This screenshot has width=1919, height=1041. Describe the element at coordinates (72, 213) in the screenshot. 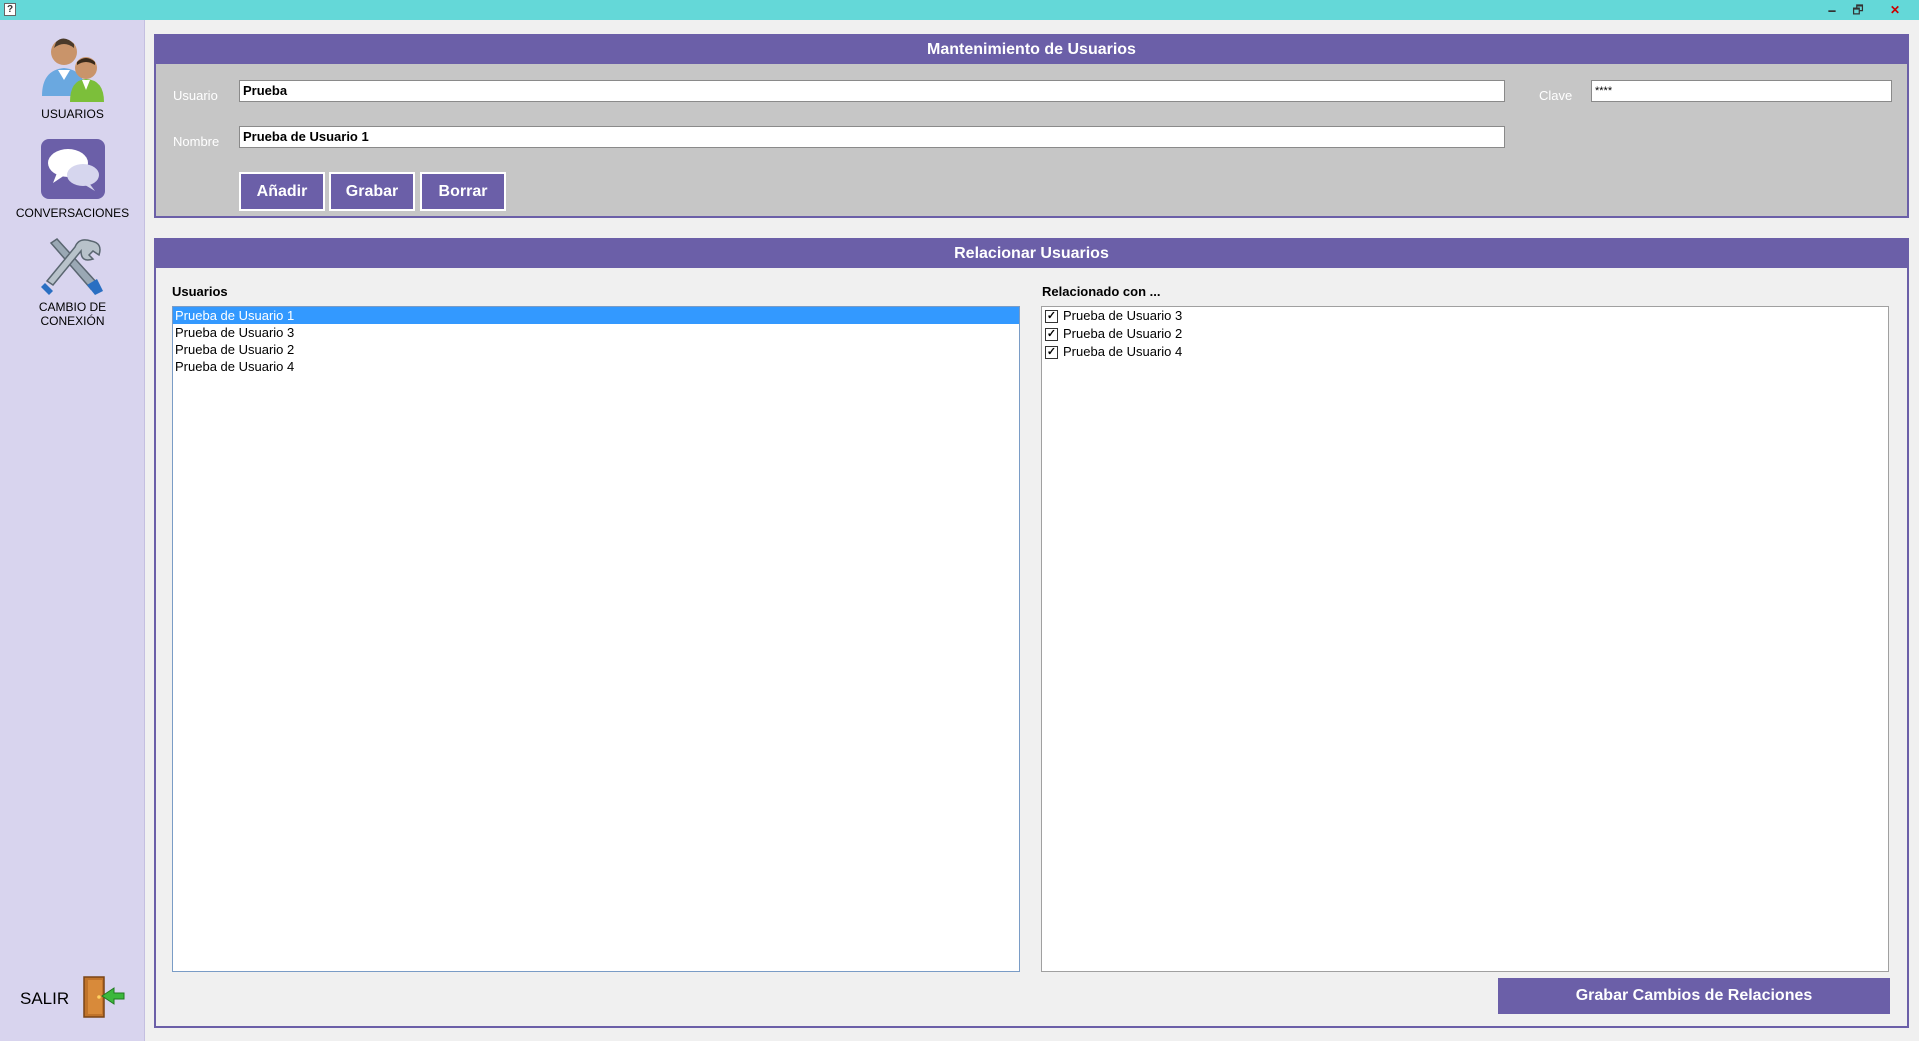

I see `sidebar-item-label: CONVERSACIONES` at that location.